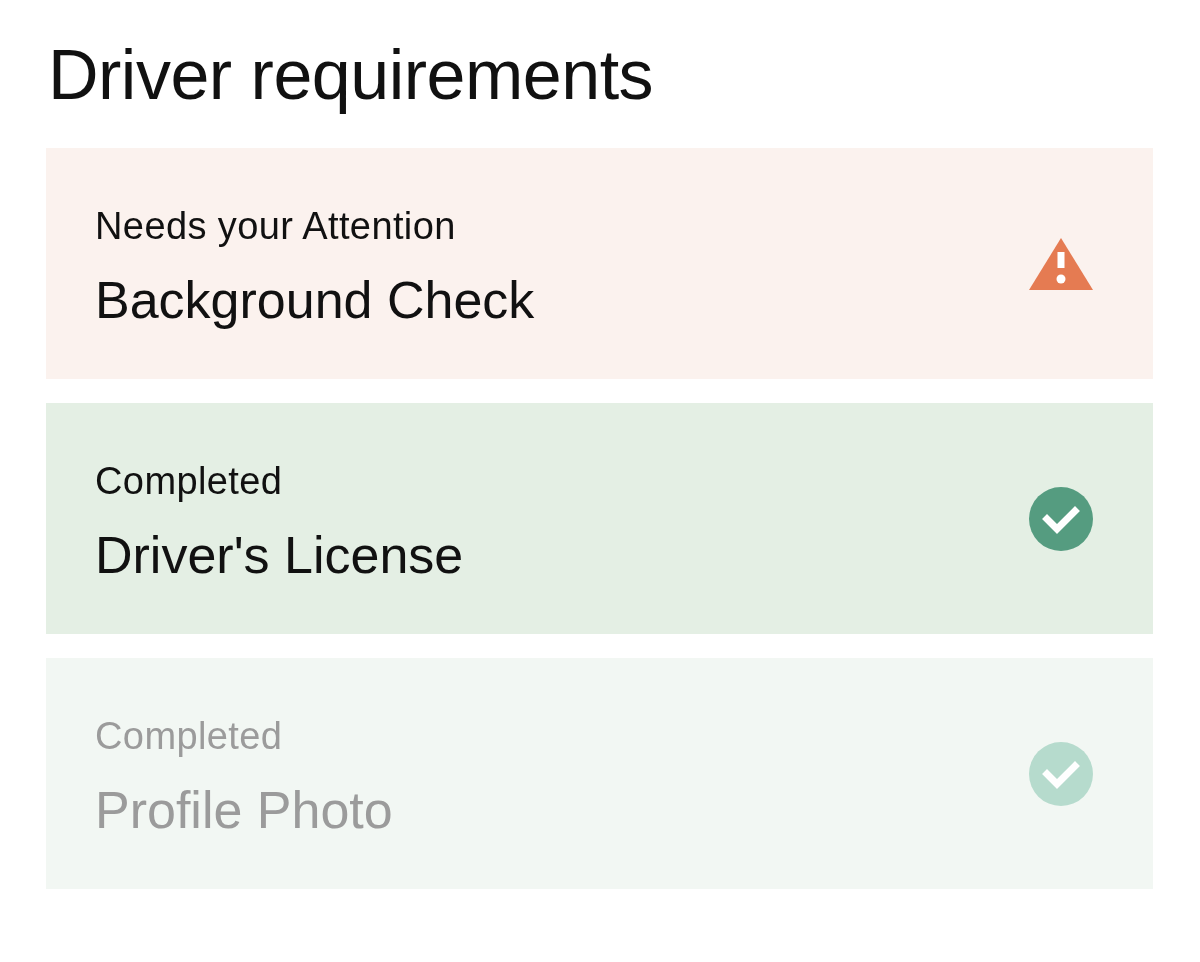 The width and height of the screenshot is (1200, 962). Describe the element at coordinates (351, 75) in the screenshot. I see `page-title: Driver requirements` at that location.